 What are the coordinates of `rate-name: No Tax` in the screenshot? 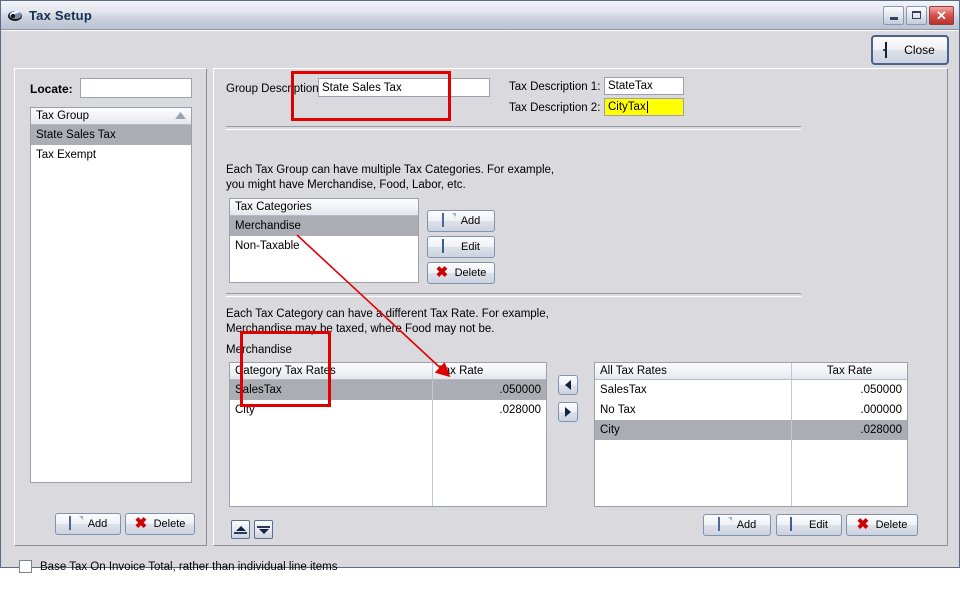 It's located at (618, 410).